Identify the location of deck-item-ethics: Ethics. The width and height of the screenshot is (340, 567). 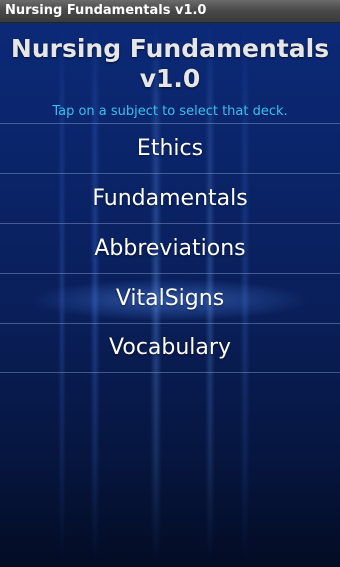
(170, 148).